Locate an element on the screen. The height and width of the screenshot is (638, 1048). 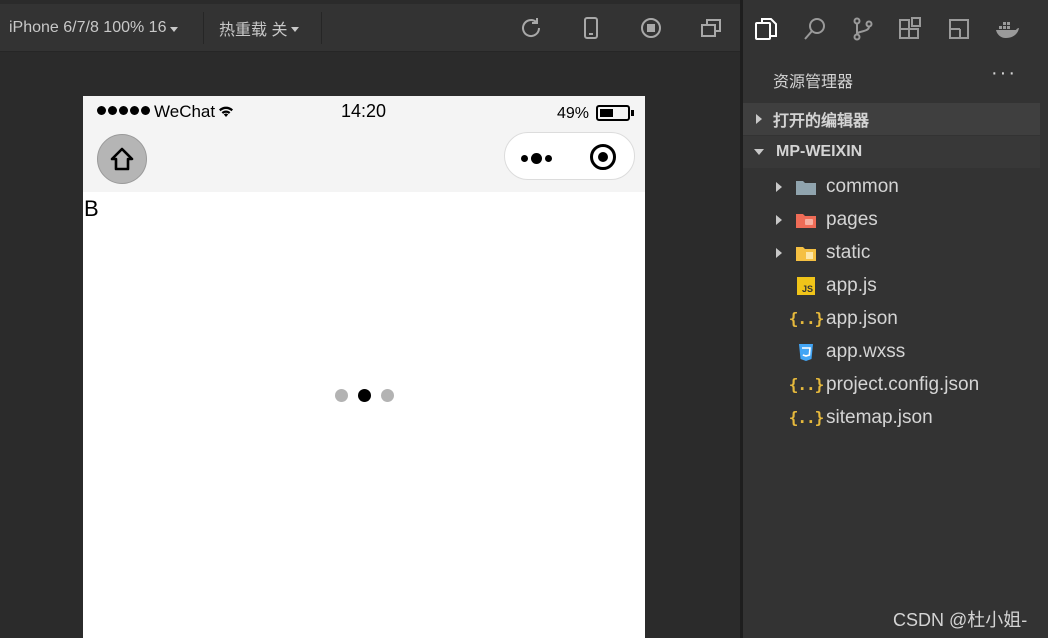
more-actions-icon: ··· is located at coordinates (1004, 73).